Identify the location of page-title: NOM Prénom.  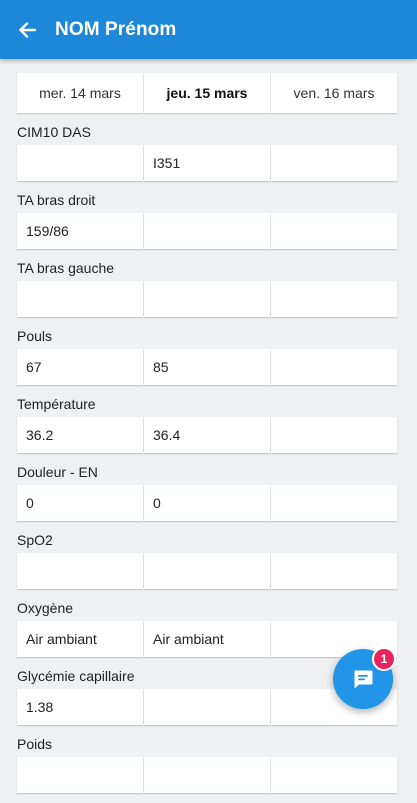
(116, 29).